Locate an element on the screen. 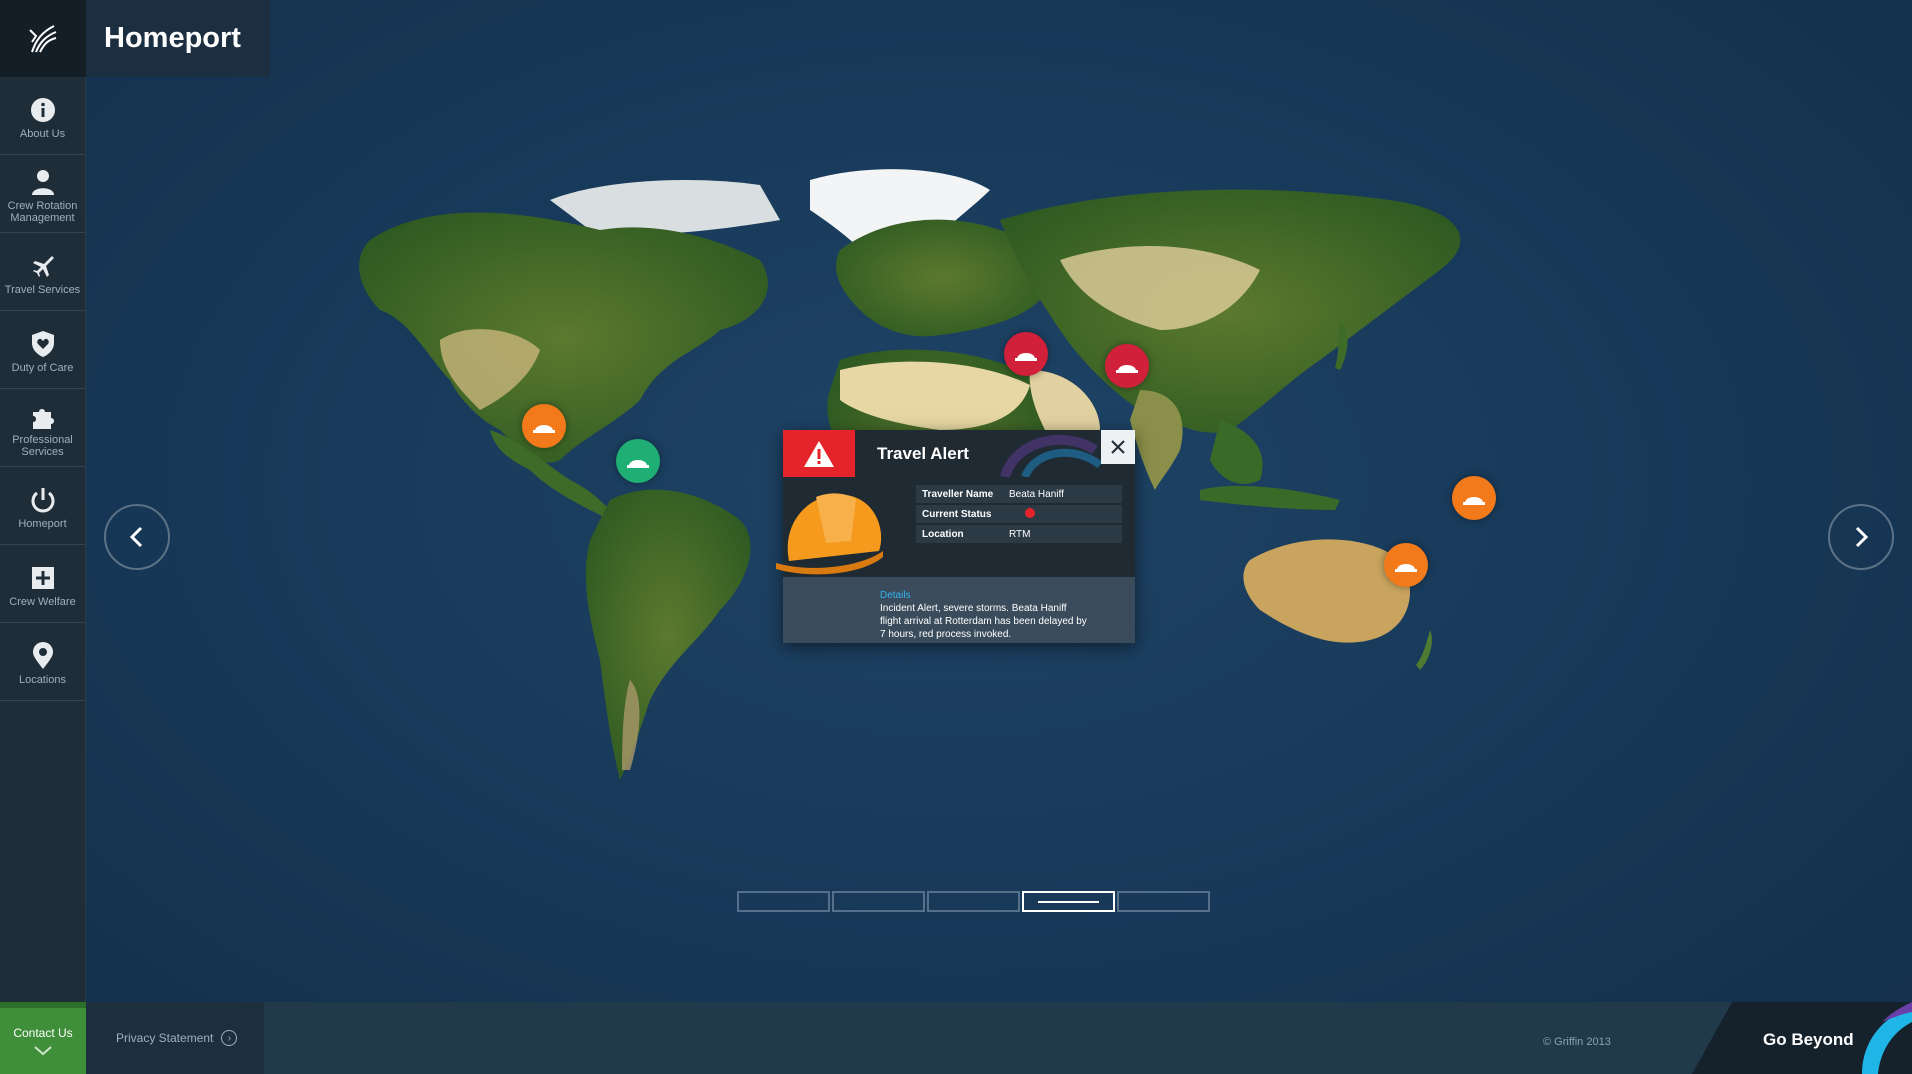  map-marker-east-asia is located at coordinates (1474, 498).